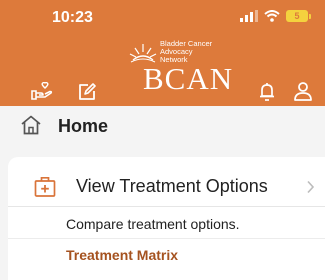 This screenshot has height=280, width=325. Describe the element at coordinates (310, 187) in the screenshot. I see `chevron-right-icon` at that location.